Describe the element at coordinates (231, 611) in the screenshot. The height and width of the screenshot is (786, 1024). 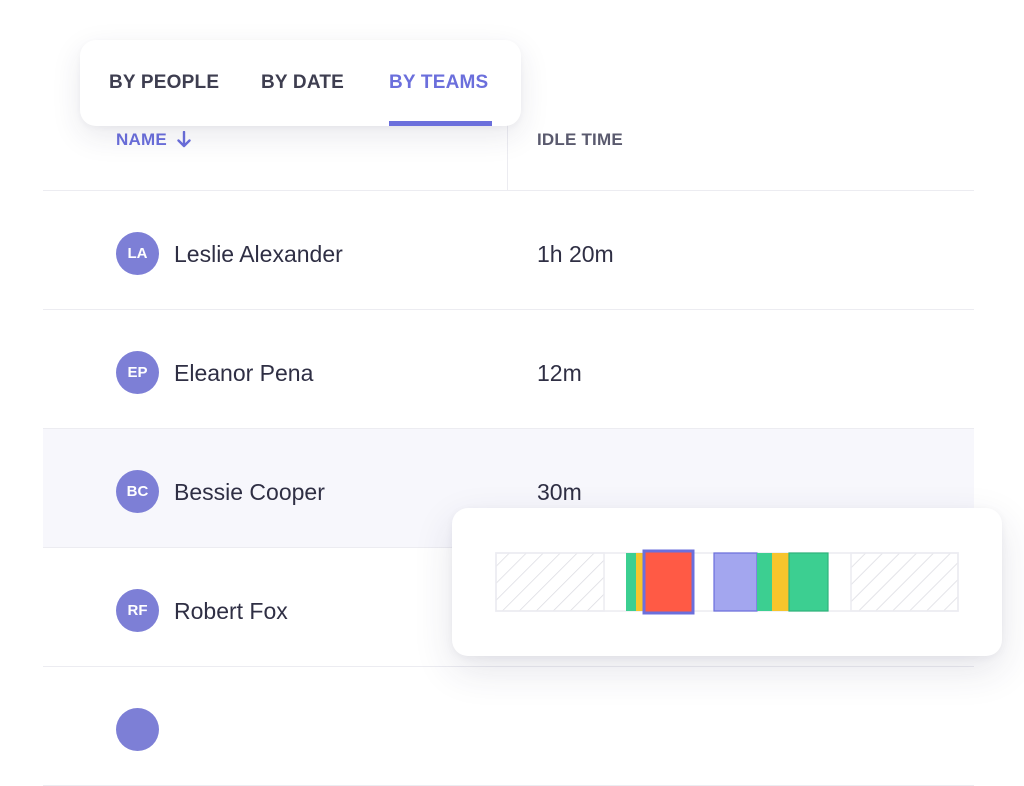
I see `person-name: Robert Fox` at that location.